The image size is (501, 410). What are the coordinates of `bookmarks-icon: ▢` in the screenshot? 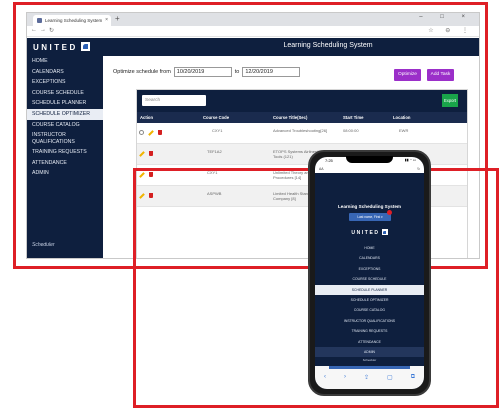 It's located at (390, 377).